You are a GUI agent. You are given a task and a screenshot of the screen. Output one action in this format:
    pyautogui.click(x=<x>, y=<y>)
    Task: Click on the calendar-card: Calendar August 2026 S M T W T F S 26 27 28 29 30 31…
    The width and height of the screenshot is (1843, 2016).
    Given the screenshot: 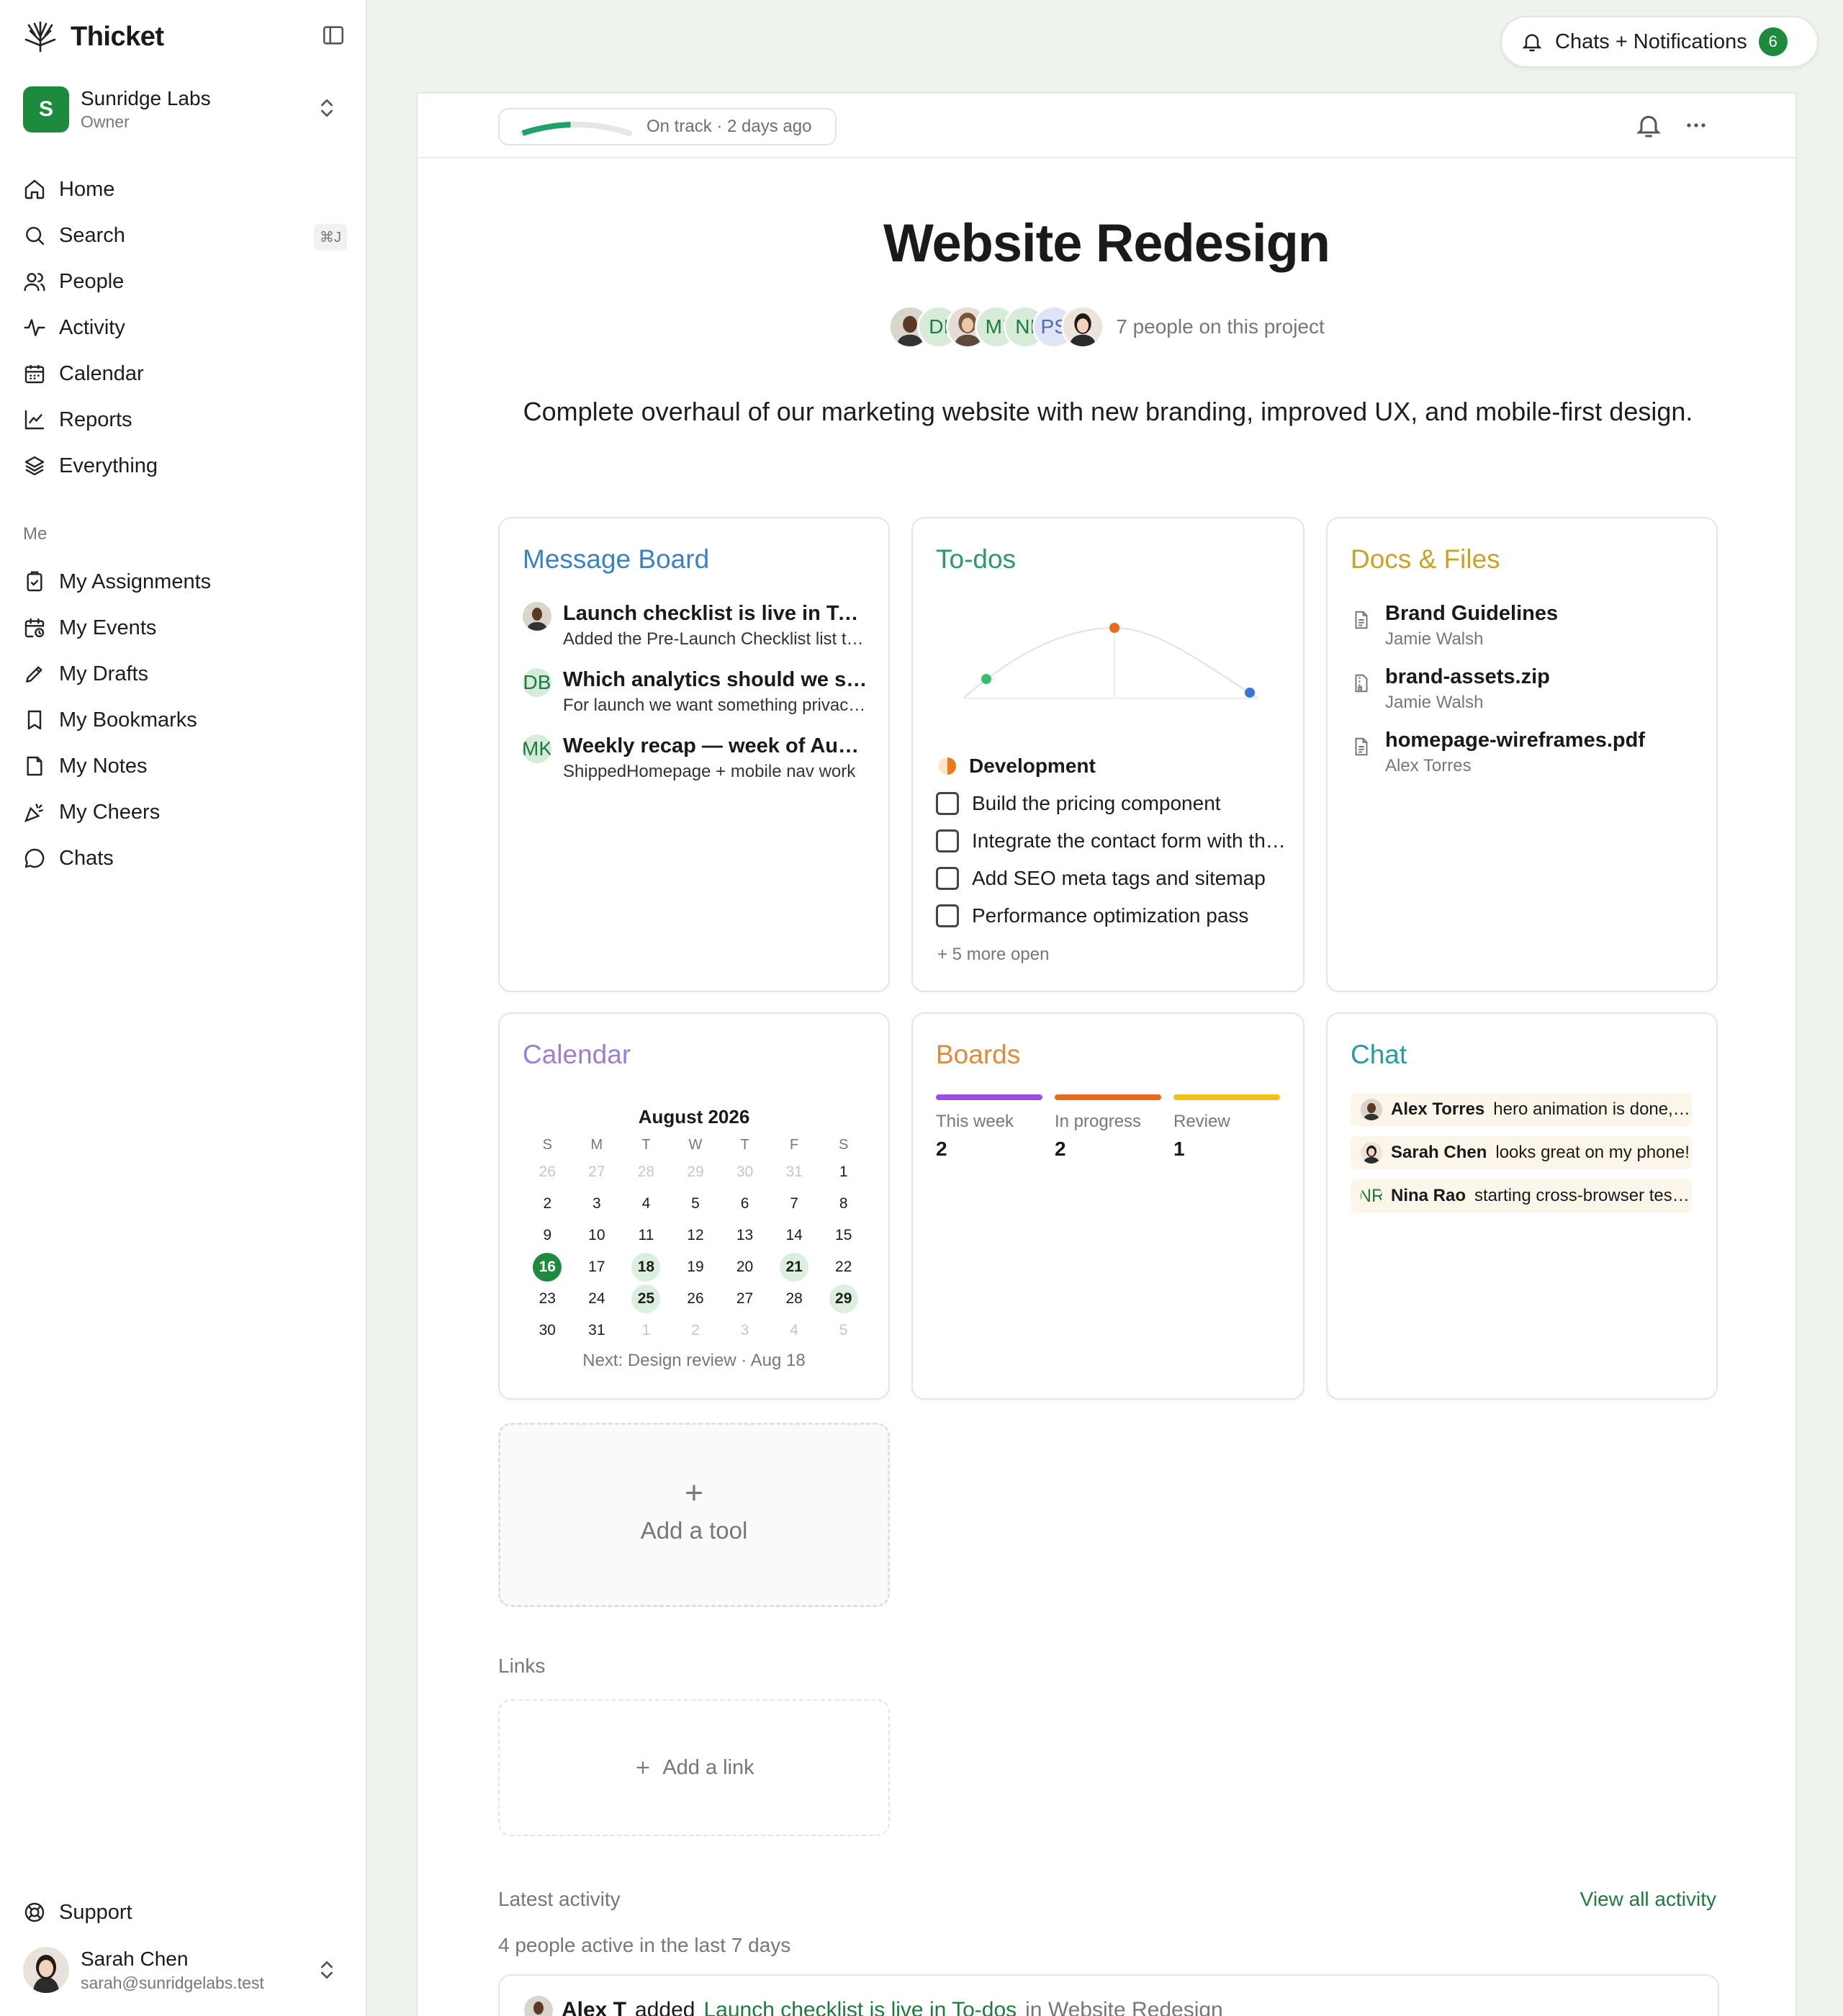 What is the action you would take?
    pyautogui.click(x=694, y=1206)
    